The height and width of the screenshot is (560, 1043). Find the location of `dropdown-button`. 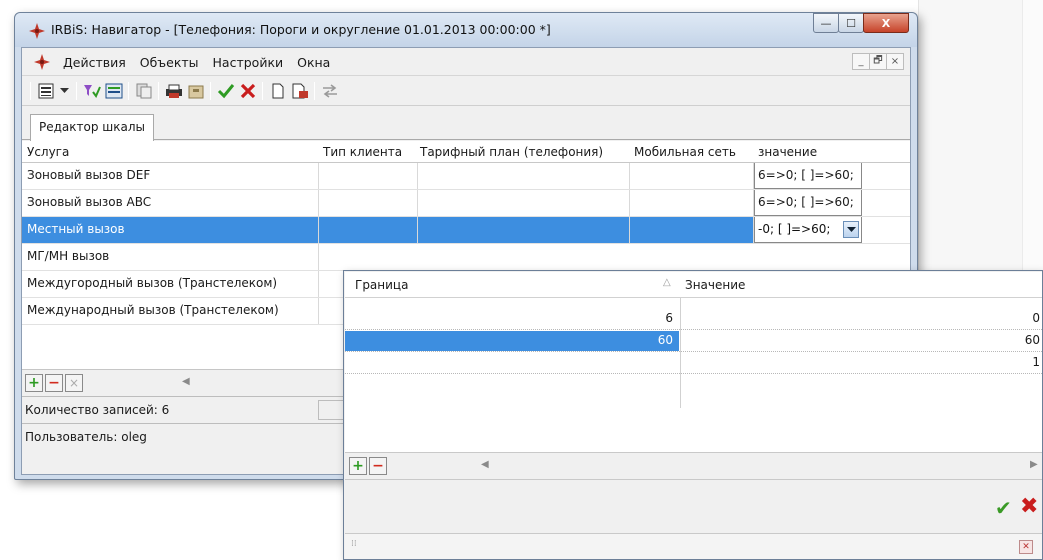

dropdown-button is located at coordinates (851, 229).